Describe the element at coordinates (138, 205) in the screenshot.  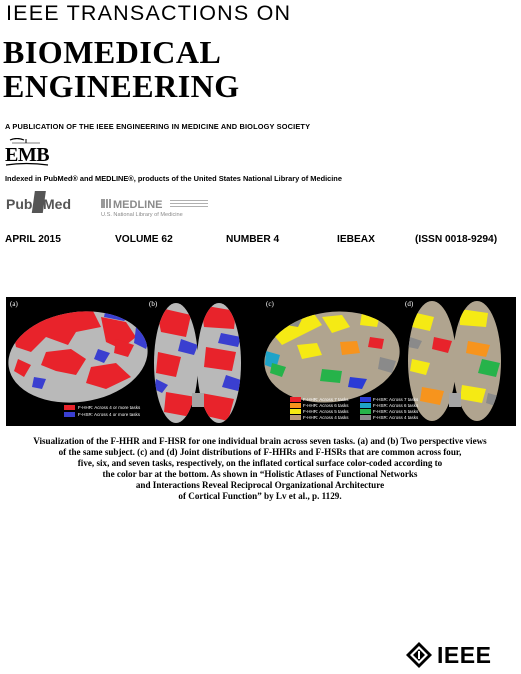
I see `medline-logo-name: MEDLINE` at that location.